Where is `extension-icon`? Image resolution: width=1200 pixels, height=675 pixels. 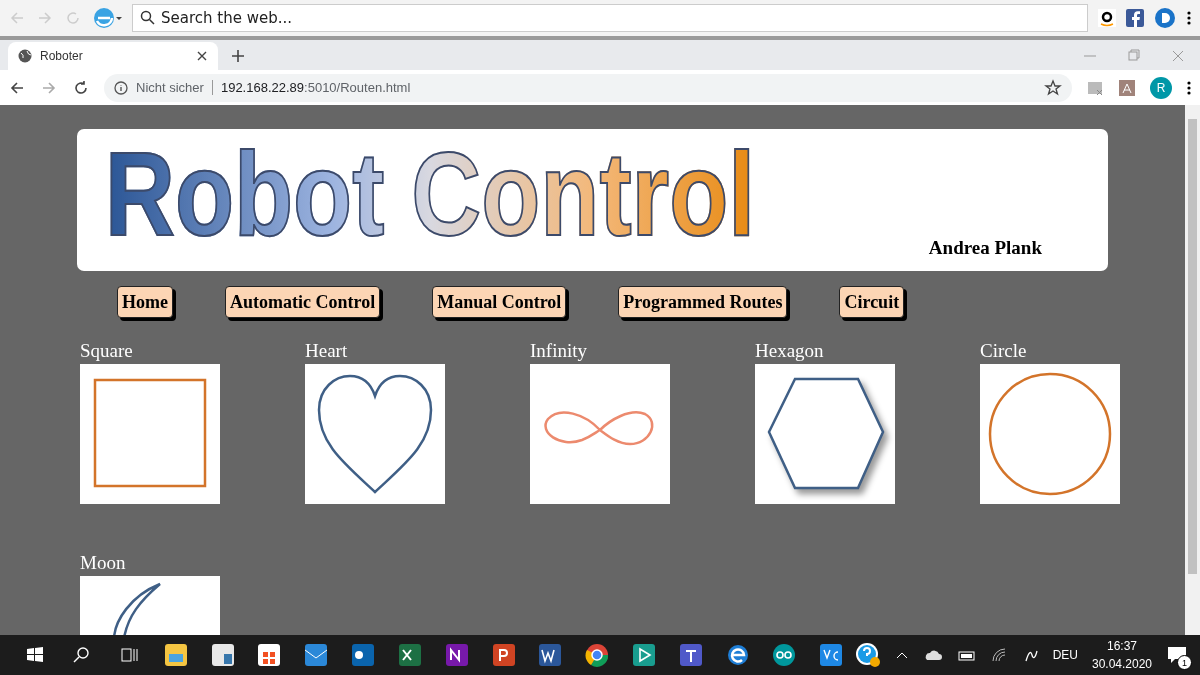 extension-icon is located at coordinates (1165, 18).